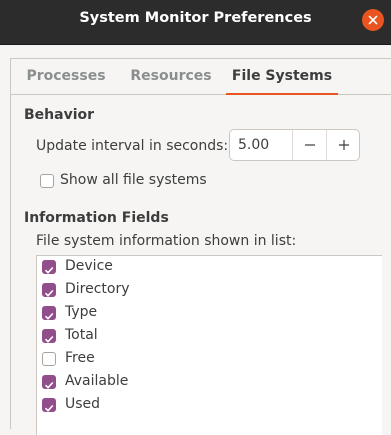  What do you see at coordinates (81, 312) in the screenshot?
I see `list-item-label: Type` at bounding box center [81, 312].